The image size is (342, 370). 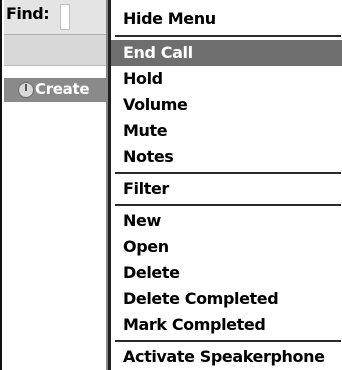 What do you see at coordinates (226, 357) in the screenshot?
I see `menu-item-activate-speakerphone: Activate Speakerphone` at bounding box center [226, 357].